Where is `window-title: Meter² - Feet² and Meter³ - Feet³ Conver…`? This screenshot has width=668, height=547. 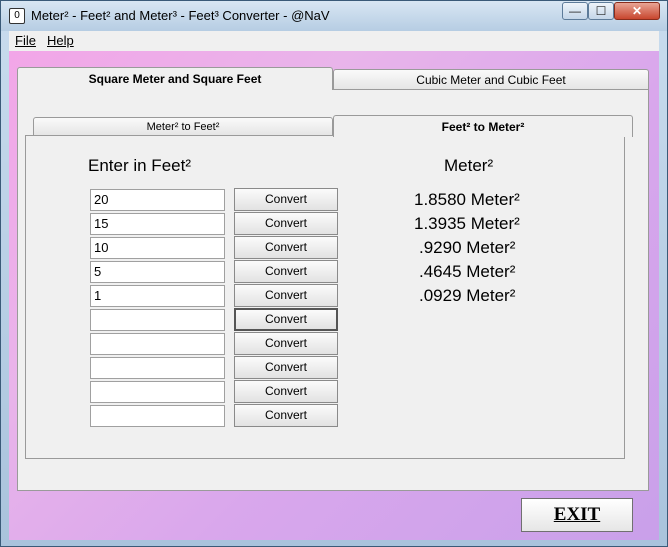 window-title: Meter² - Feet² and Meter³ - Feet³ Conver… is located at coordinates (180, 15).